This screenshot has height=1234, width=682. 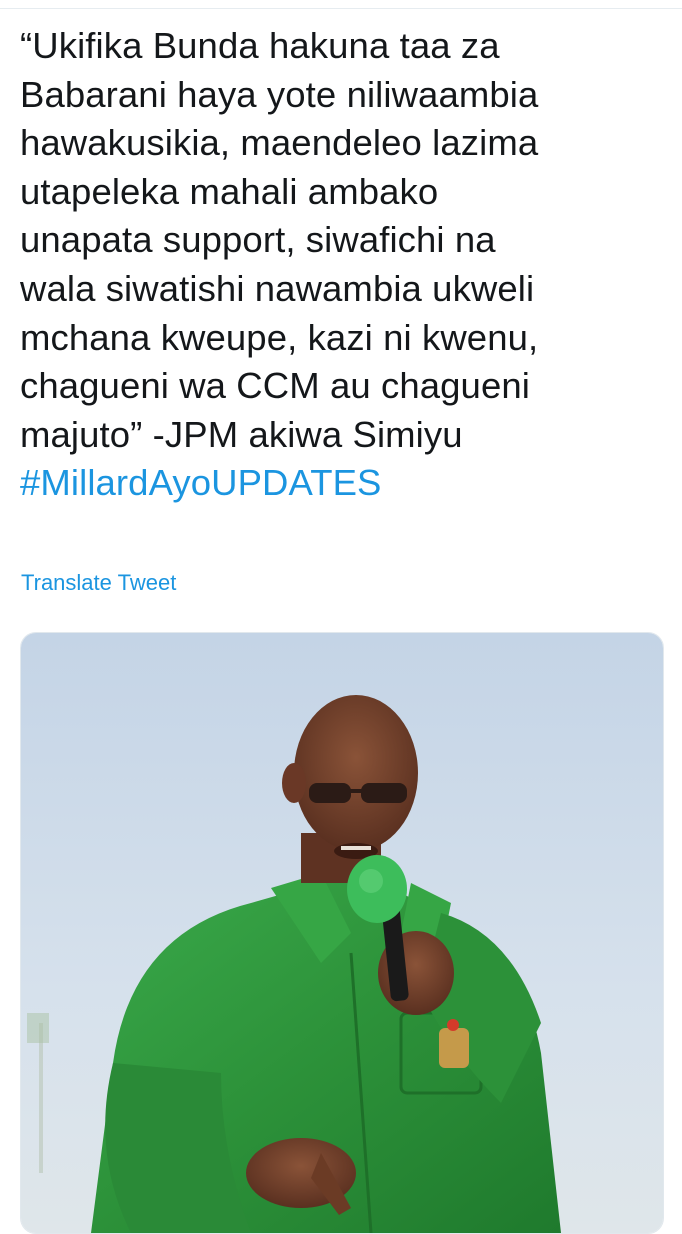 What do you see at coordinates (277, 288) in the screenshot?
I see `tweet-line-6: wala siwatishi nawambia ukweli` at bounding box center [277, 288].